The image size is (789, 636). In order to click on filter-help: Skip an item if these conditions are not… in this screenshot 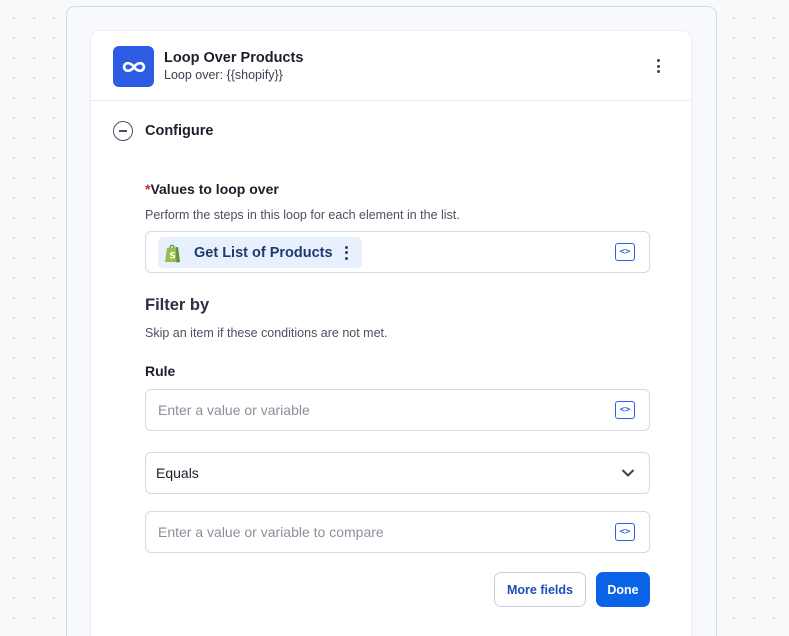, I will do `click(266, 333)`.